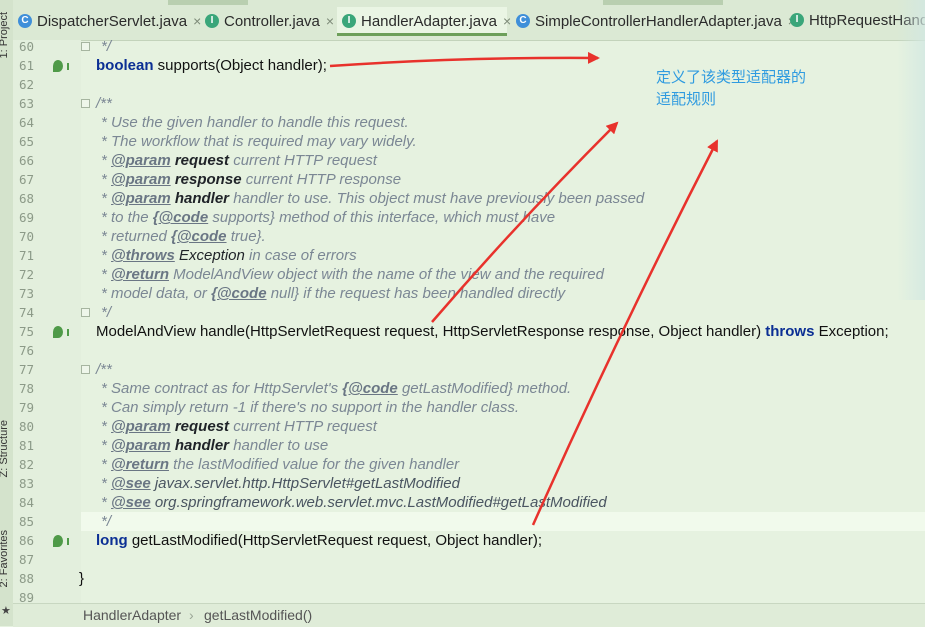 This screenshot has height=627, width=925. I want to click on arrow-to-handle, so click(525, 222).